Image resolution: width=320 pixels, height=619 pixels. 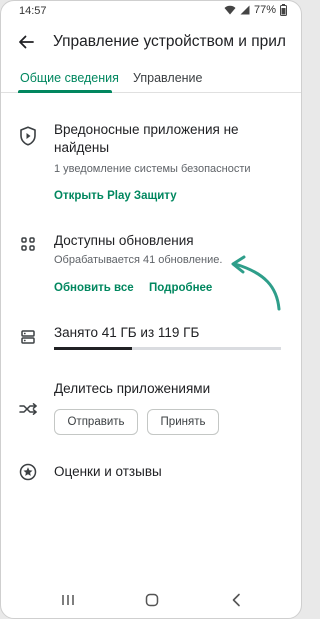 I want to click on protect-title-line2: найдены, so click(x=82, y=147).